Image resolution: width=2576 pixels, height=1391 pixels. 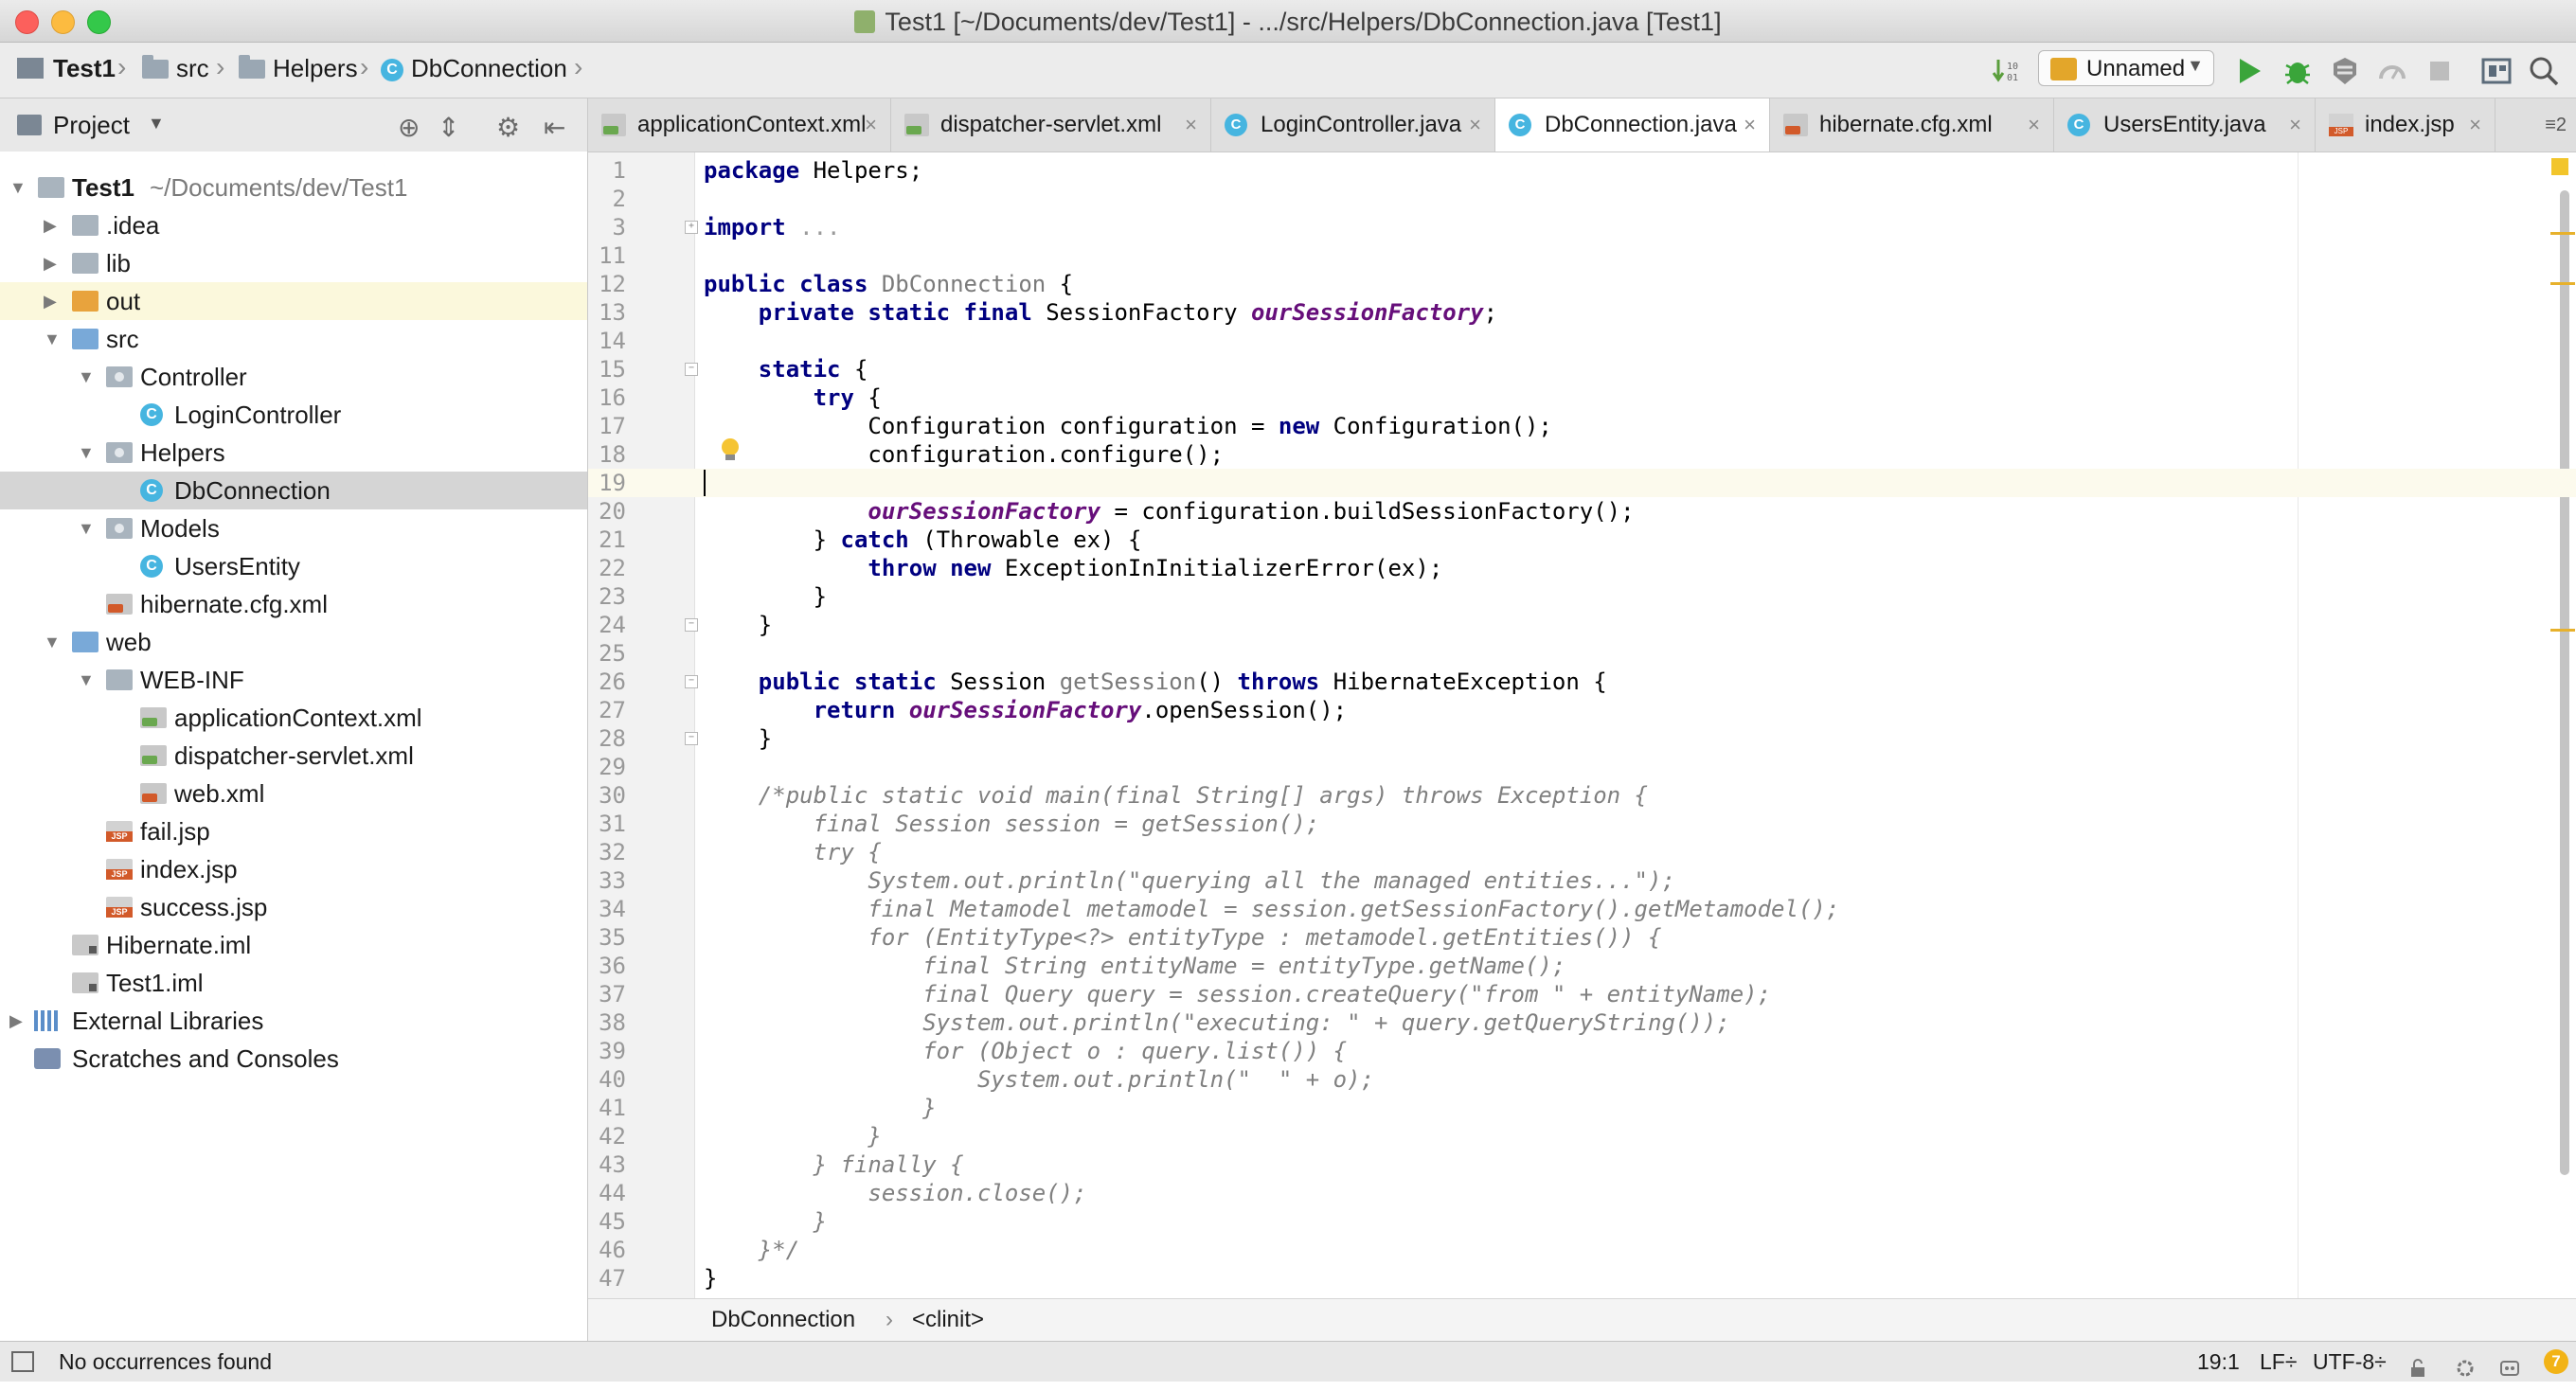 What do you see at coordinates (298, 68) in the screenshot?
I see `breadcrumb-helpers: Helpers` at bounding box center [298, 68].